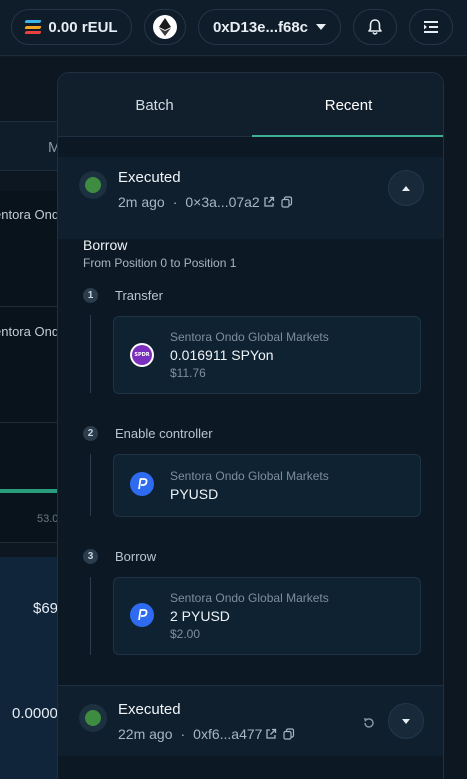  What do you see at coordinates (160, 263) in the screenshot?
I see `operation-subtitle: From Position 0 to Position 1` at bounding box center [160, 263].